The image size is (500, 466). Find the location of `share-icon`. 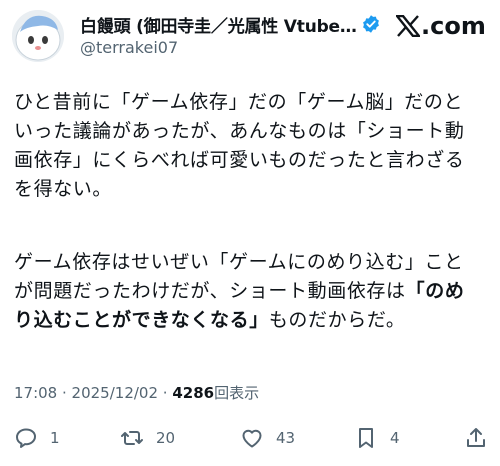

share-icon is located at coordinates (476, 437).